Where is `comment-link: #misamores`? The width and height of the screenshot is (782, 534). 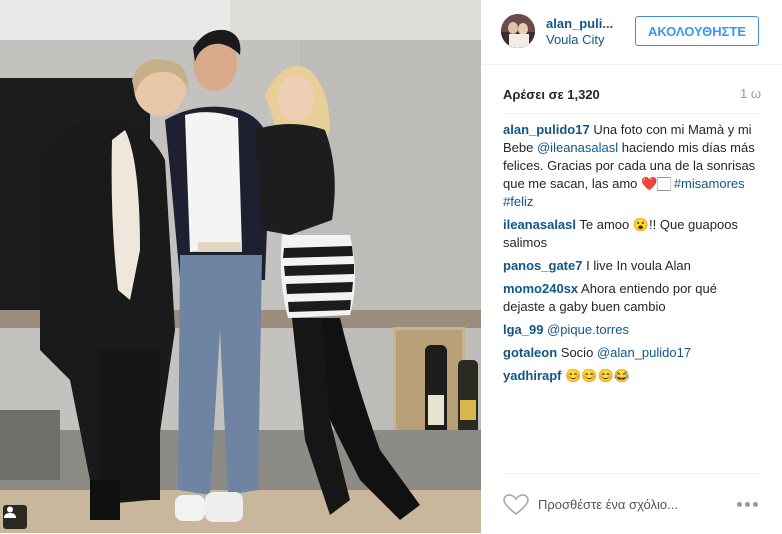
comment-link: #misamores is located at coordinates (709, 183).